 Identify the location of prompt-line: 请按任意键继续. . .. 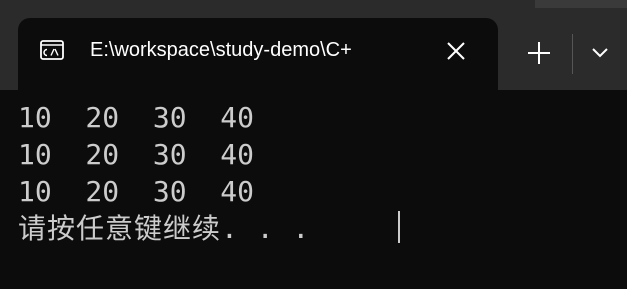
(164, 228).